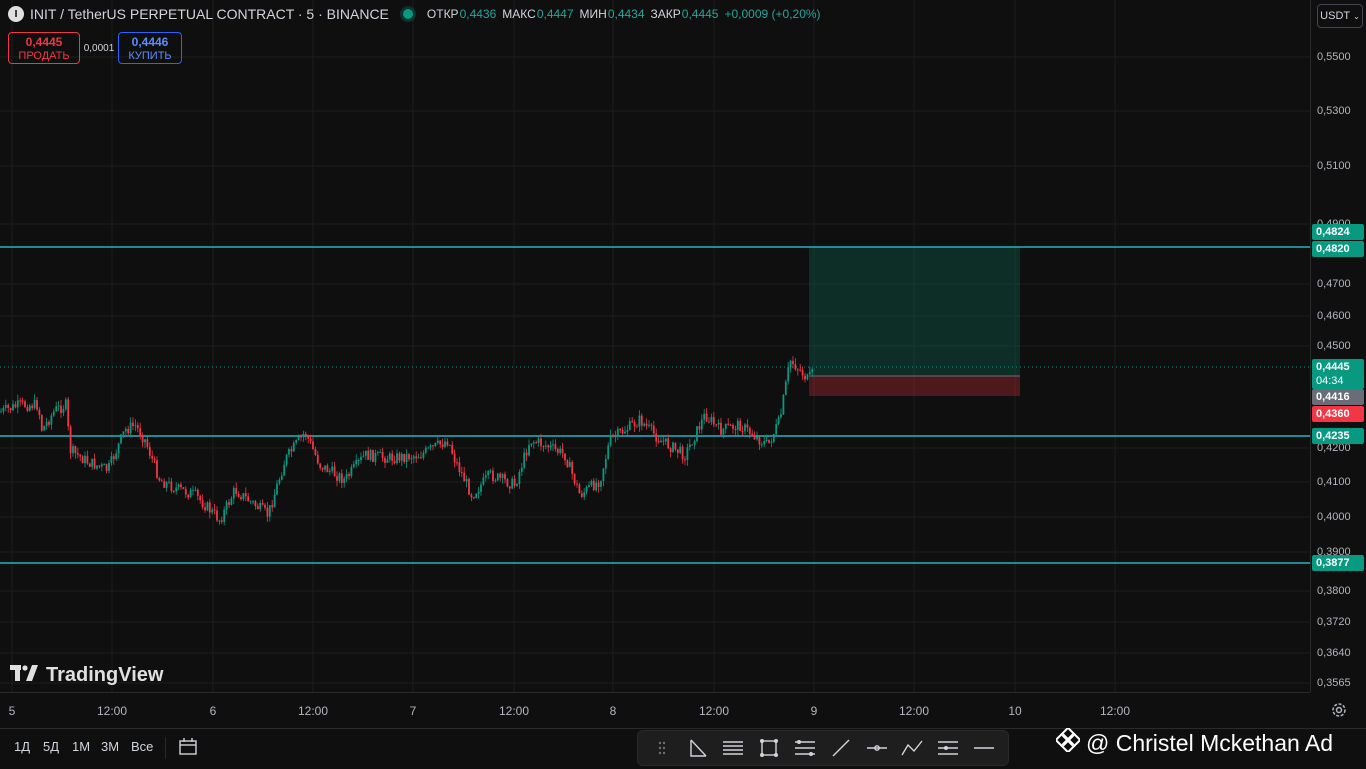 The image size is (1366, 769). I want to click on lower-support-price-tag: 0,3877, so click(1338, 563).